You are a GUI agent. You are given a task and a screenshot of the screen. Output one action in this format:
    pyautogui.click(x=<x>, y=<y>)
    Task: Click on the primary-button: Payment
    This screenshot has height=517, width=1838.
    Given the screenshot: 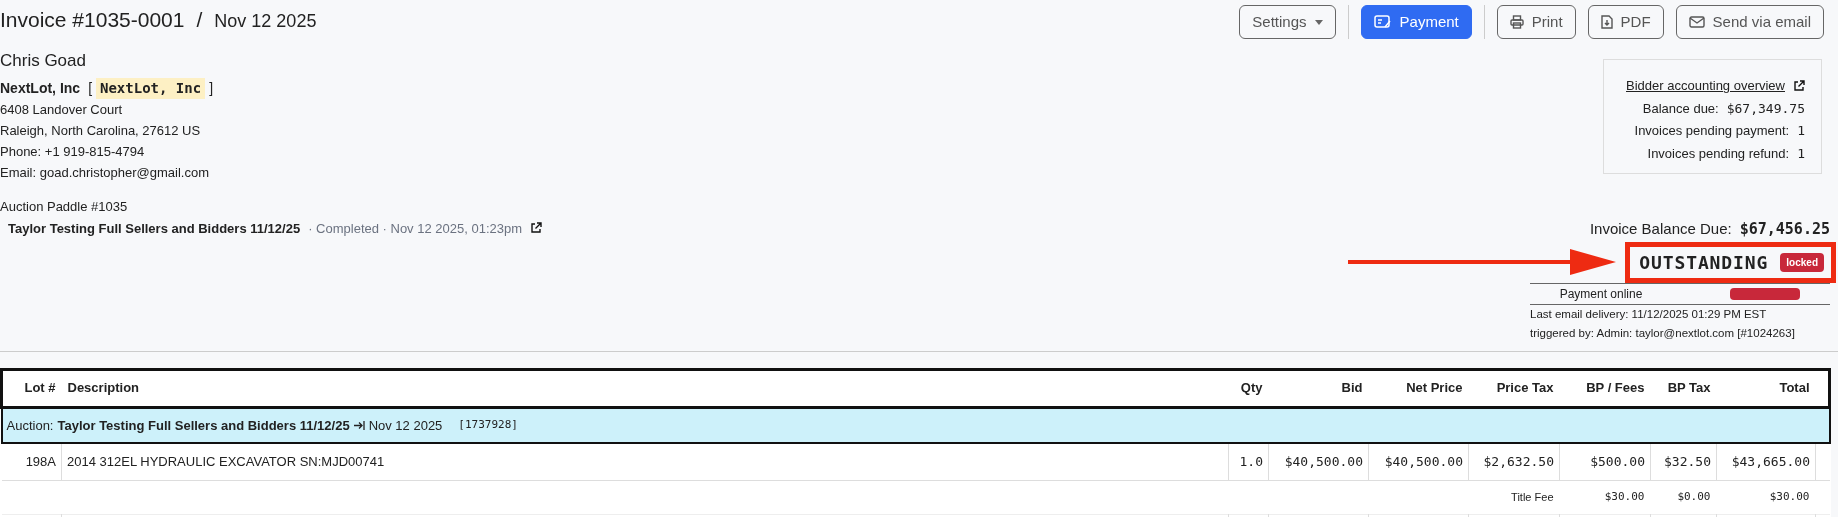 What is the action you would take?
    pyautogui.click(x=1416, y=22)
    